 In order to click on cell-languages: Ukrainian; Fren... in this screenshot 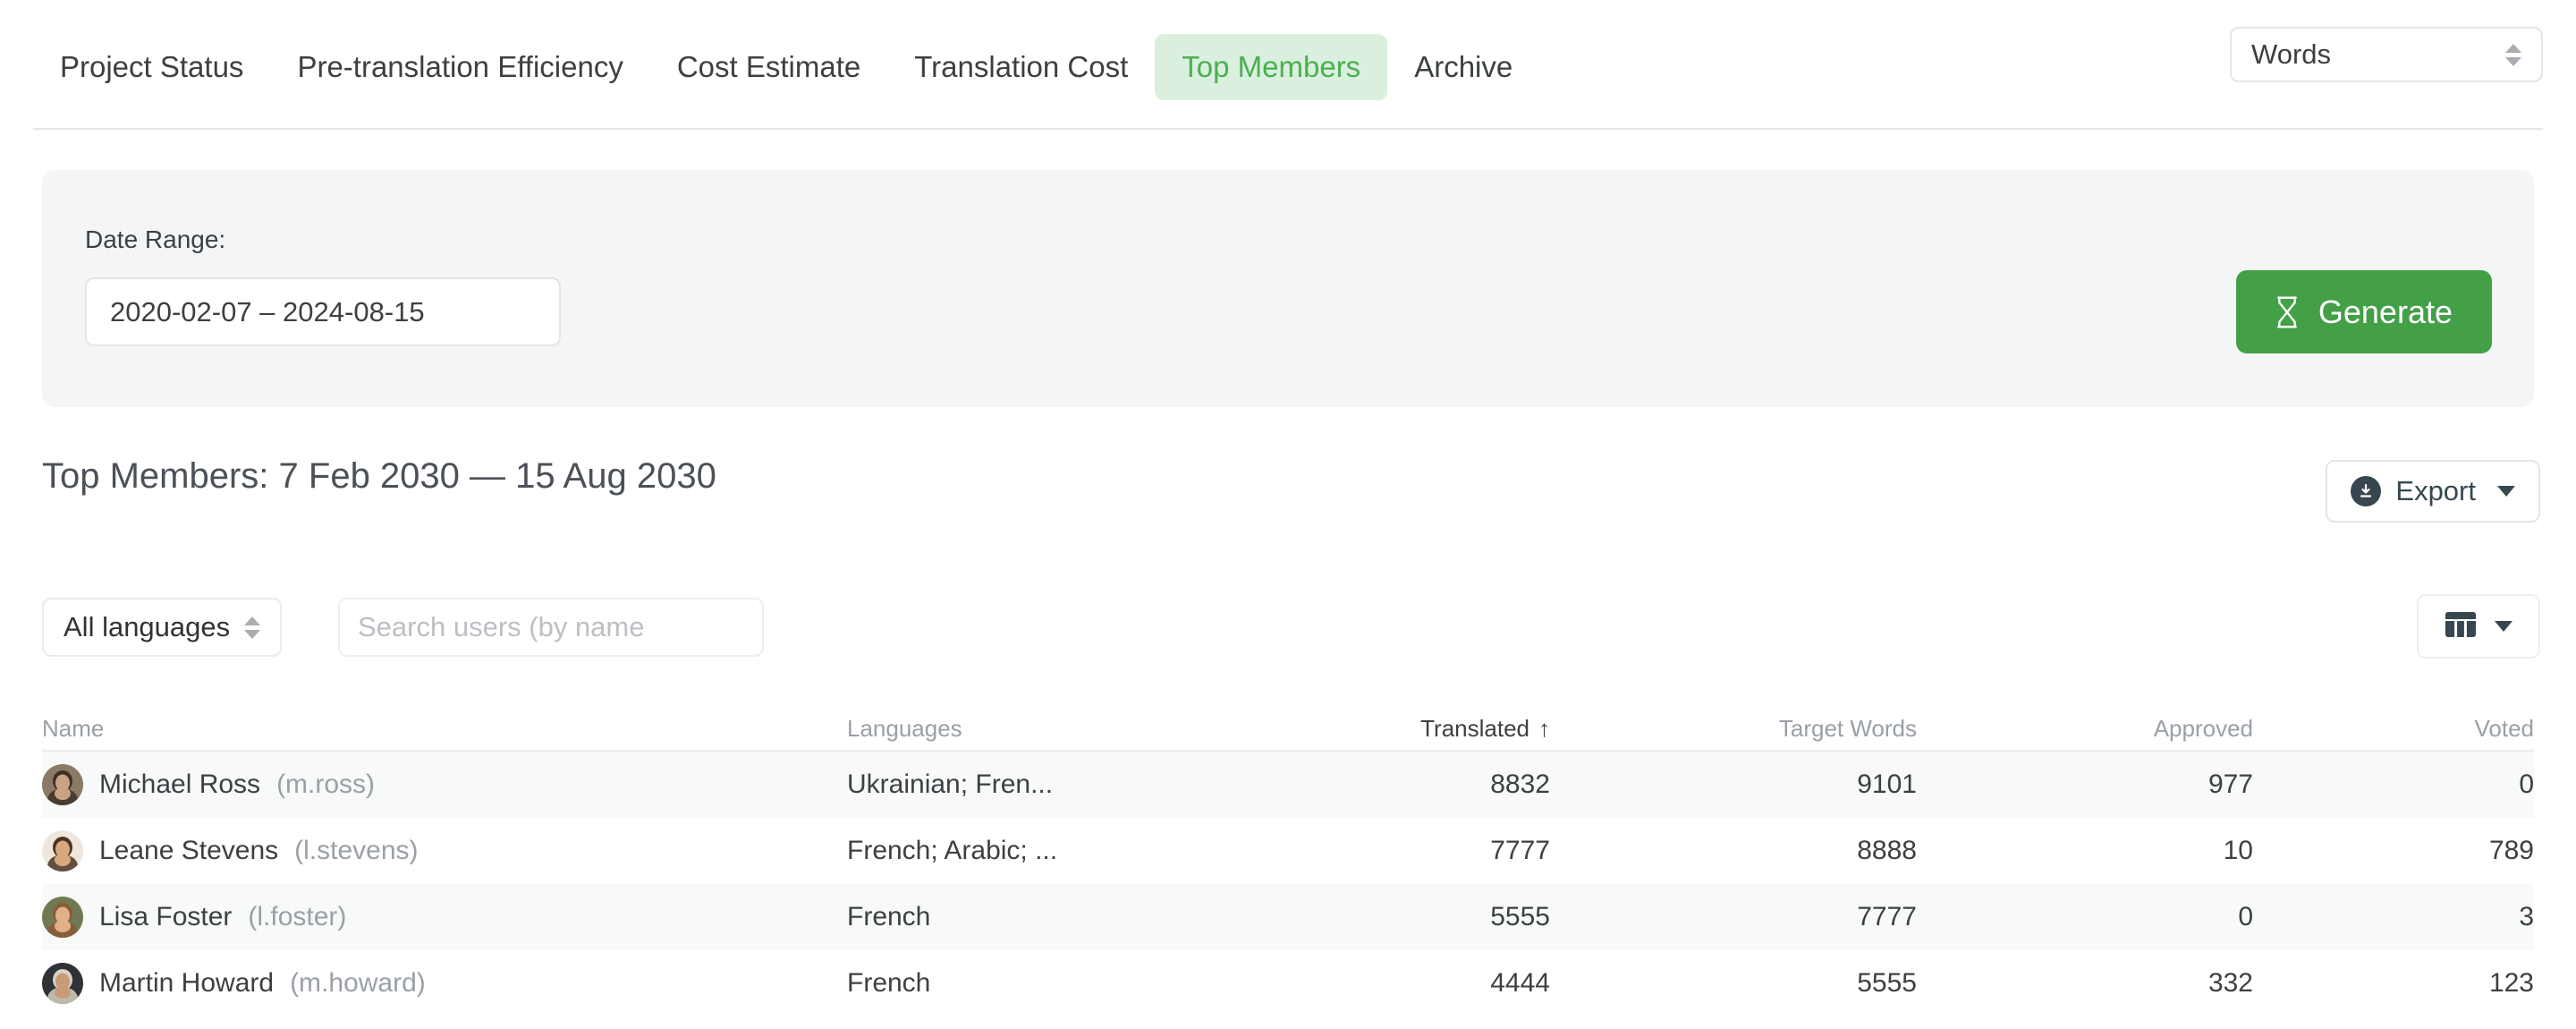, I will do `click(950, 784)`.